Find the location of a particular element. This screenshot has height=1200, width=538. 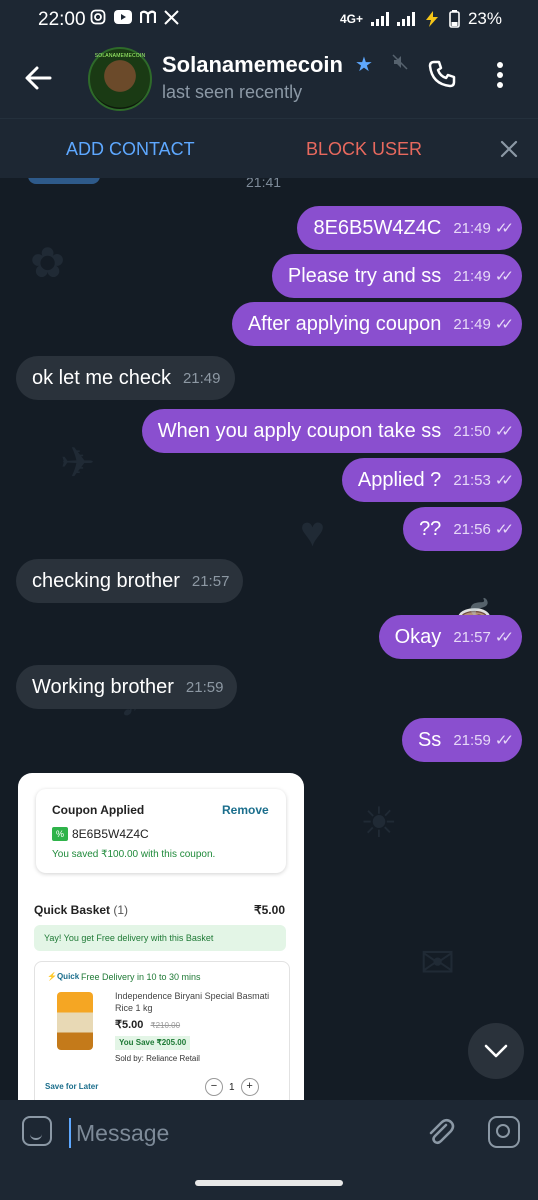

scroll-down-button is located at coordinates (496, 1051).